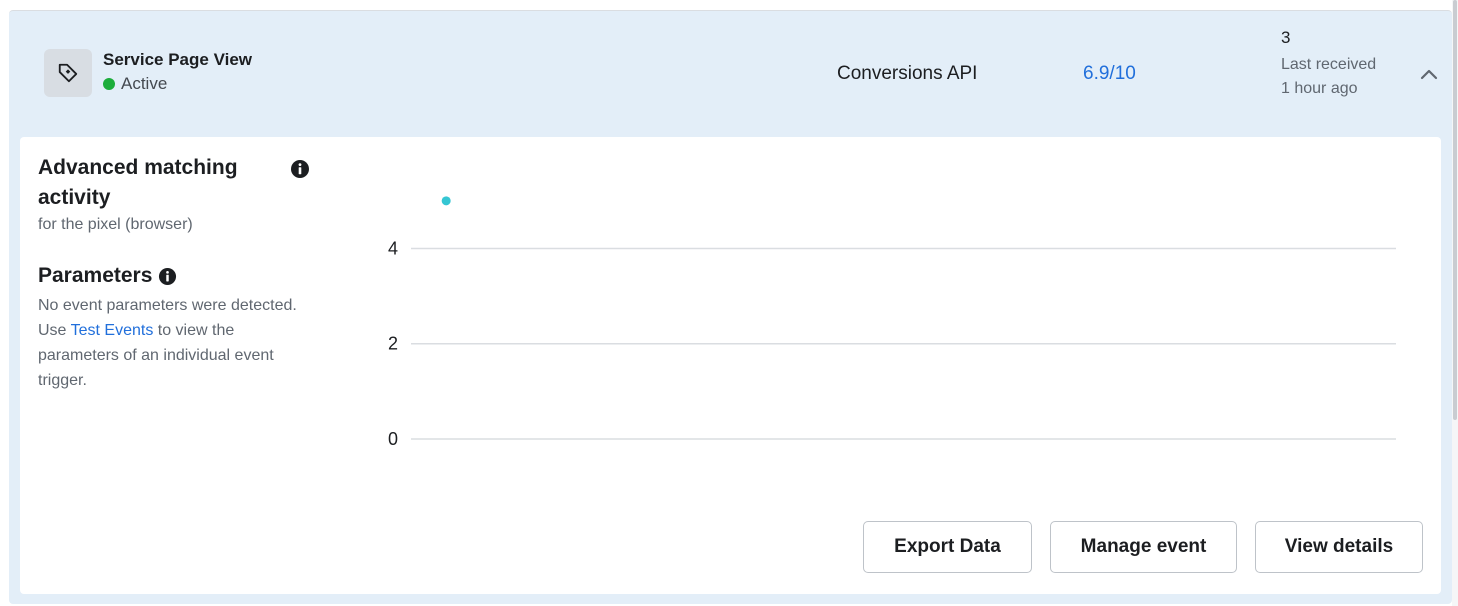  Describe the element at coordinates (68, 73) in the screenshot. I see `tag-icon` at that location.